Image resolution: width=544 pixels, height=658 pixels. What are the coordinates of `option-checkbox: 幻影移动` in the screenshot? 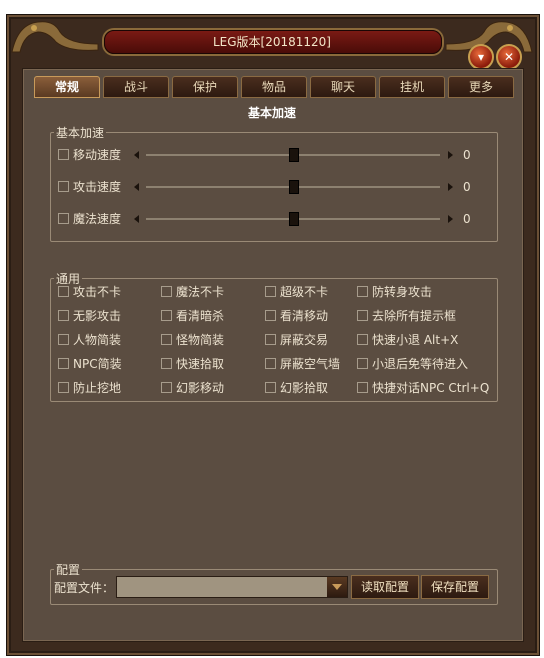 It's located at (193, 387).